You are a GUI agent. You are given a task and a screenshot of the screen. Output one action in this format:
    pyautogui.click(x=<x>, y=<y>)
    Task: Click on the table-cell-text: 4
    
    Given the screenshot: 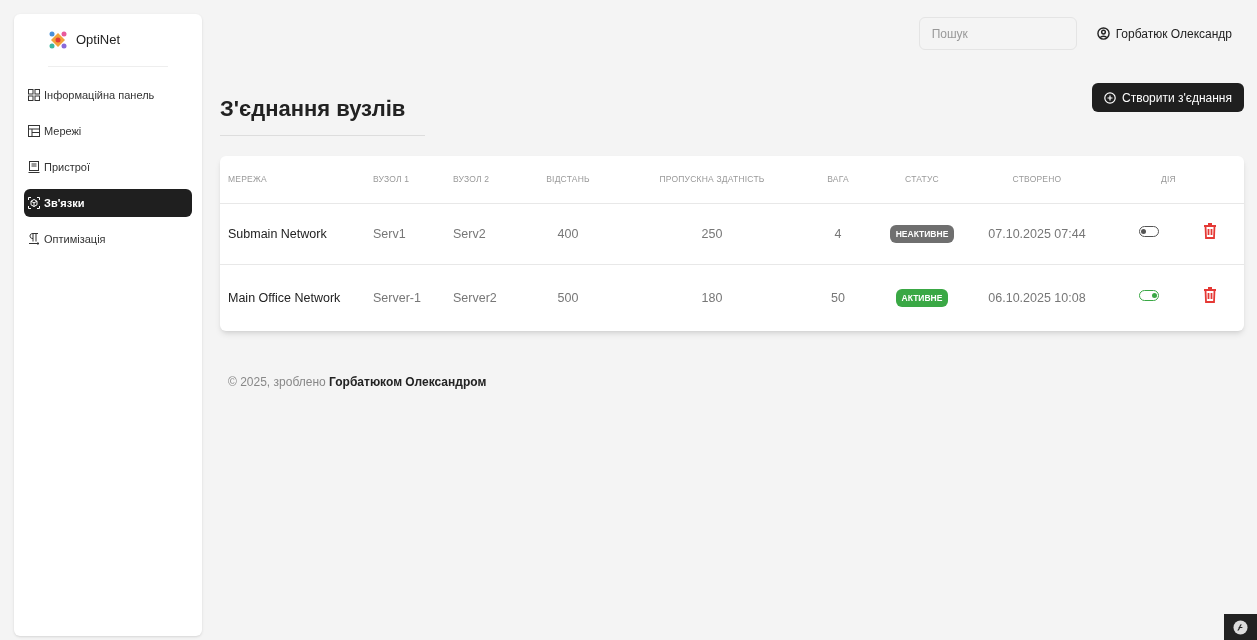 What is the action you would take?
    pyautogui.click(x=838, y=234)
    